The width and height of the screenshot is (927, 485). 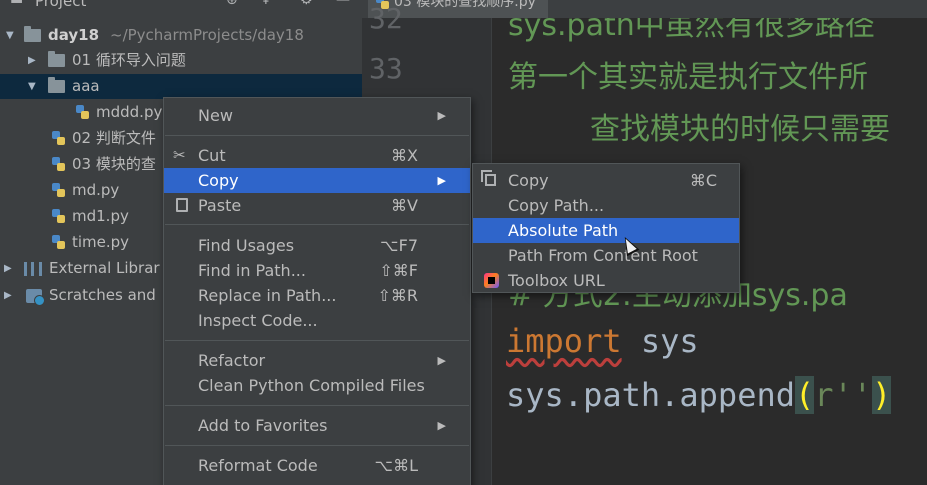 I want to click on menu-item-clean-compiled: Clean Python Compiled Files, so click(x=317, y=385).